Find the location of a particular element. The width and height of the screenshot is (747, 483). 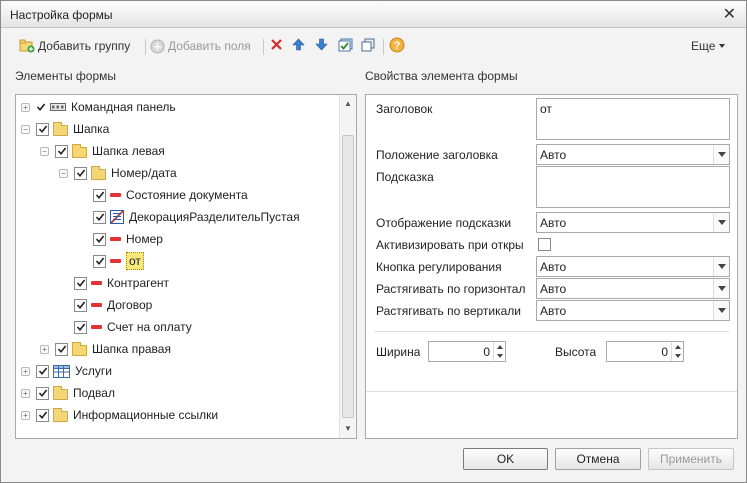

ok-button: OK is located at coordinates (505, 459).